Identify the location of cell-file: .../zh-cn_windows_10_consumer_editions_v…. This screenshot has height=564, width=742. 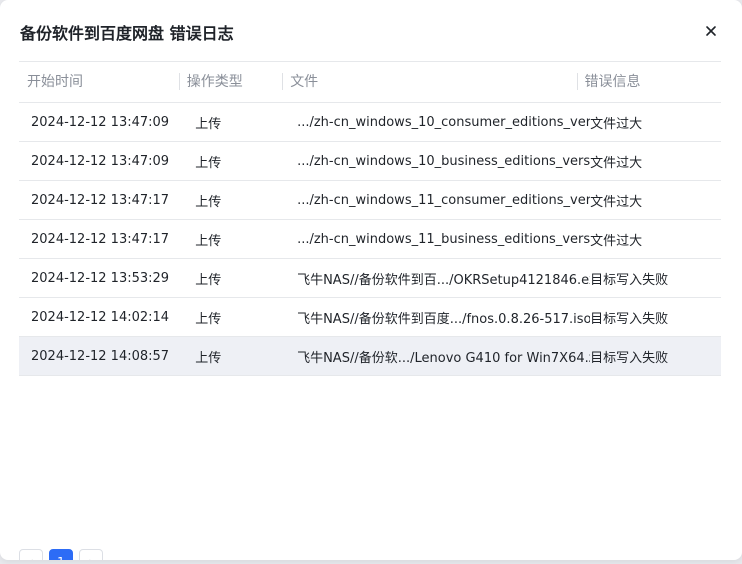
(444, 122).